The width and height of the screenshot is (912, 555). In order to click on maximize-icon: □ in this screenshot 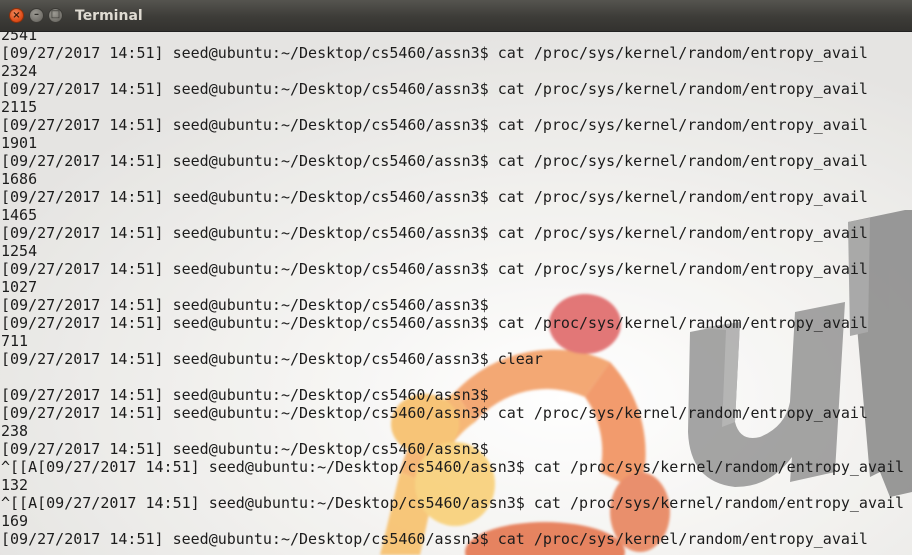, I will do `click(55, 14)`.